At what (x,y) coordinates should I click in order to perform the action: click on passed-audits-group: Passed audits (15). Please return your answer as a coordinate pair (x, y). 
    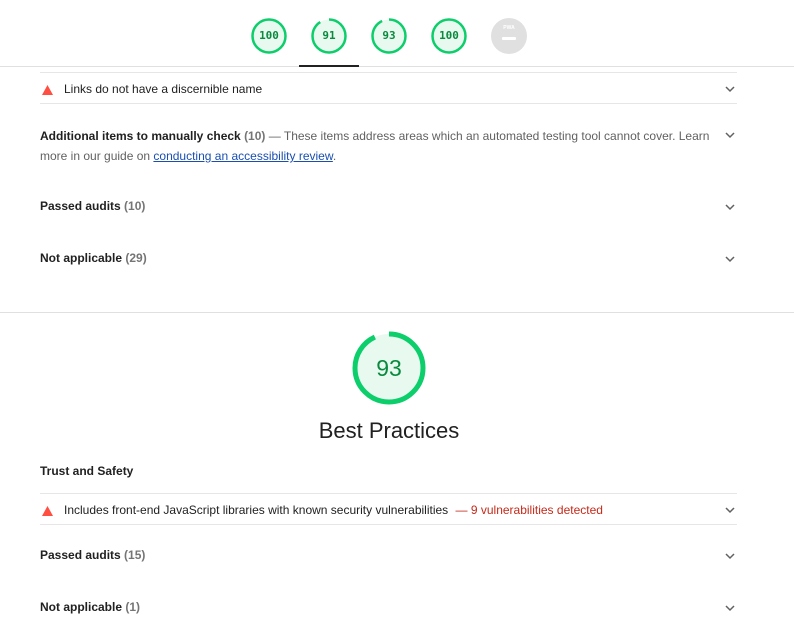
    Looking at the image, I should click on (388, 557).